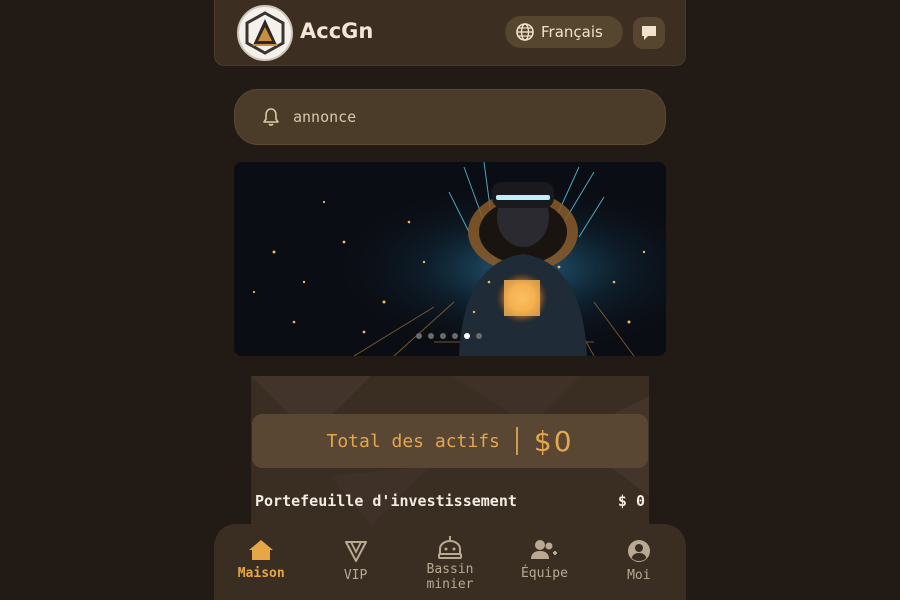  I want to click on nav-item-equipe: Équipe, so click(544, 562).